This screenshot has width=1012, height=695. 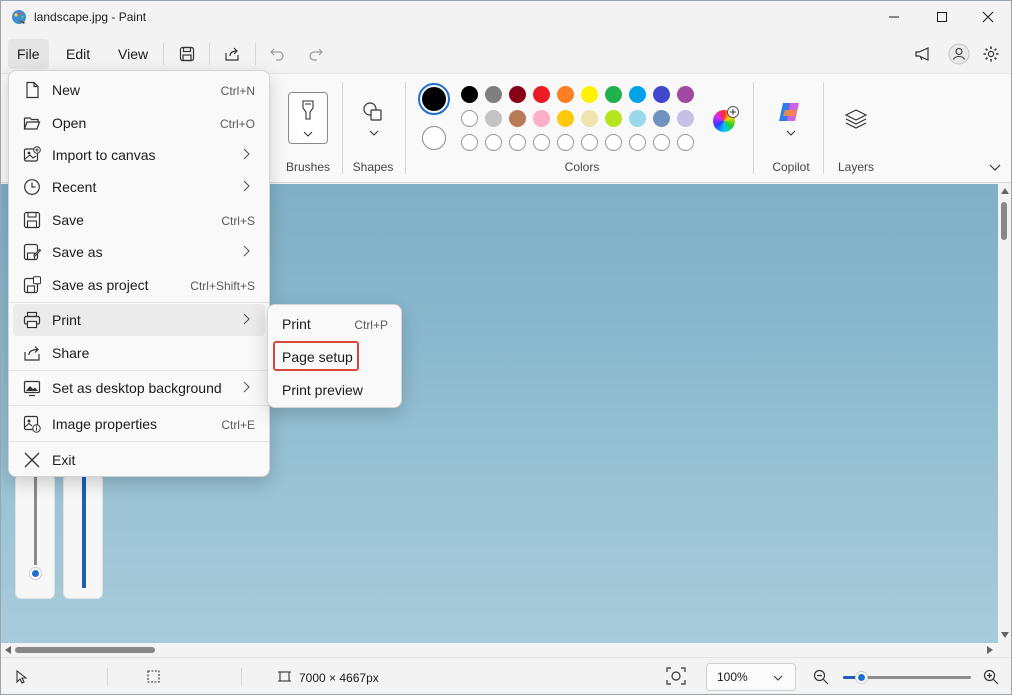 What do you see at coordinates (335, 390) in the screenshot?
I see `print-submenu-item-print-preview: Print preview` at bounding box center [335, 390].